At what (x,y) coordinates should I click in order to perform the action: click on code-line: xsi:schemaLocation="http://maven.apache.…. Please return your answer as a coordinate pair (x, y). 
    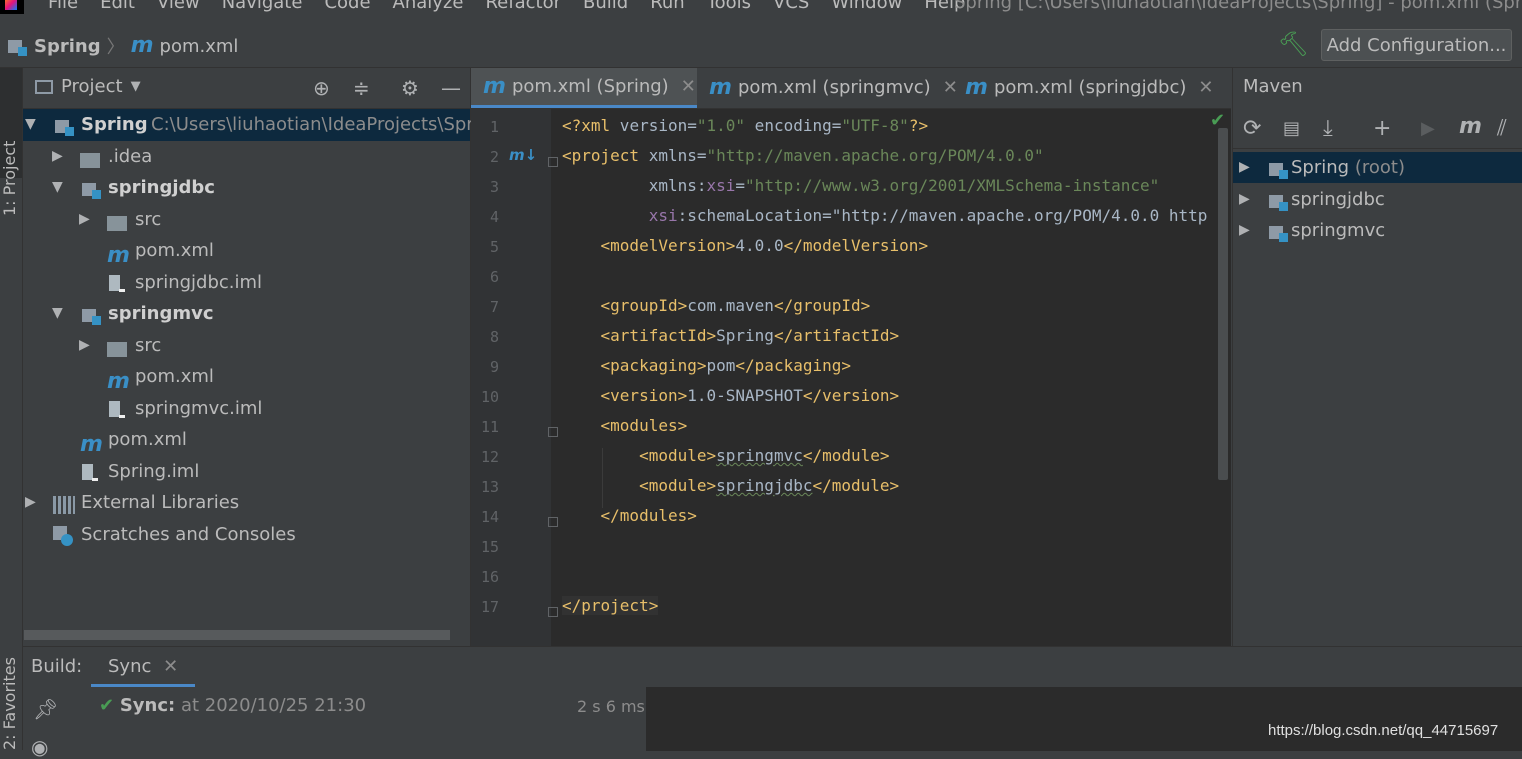
    Looking at the image, I should click on (928, 215).